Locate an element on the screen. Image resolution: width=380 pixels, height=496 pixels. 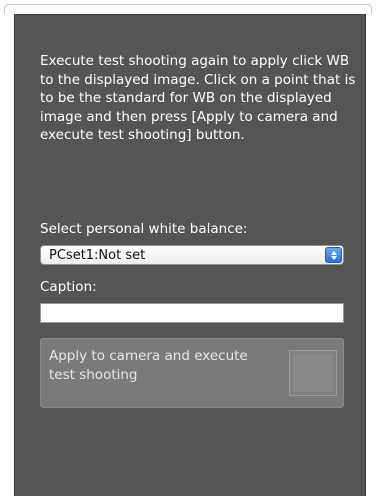
button-swatch is located at coordinates (313, 373).